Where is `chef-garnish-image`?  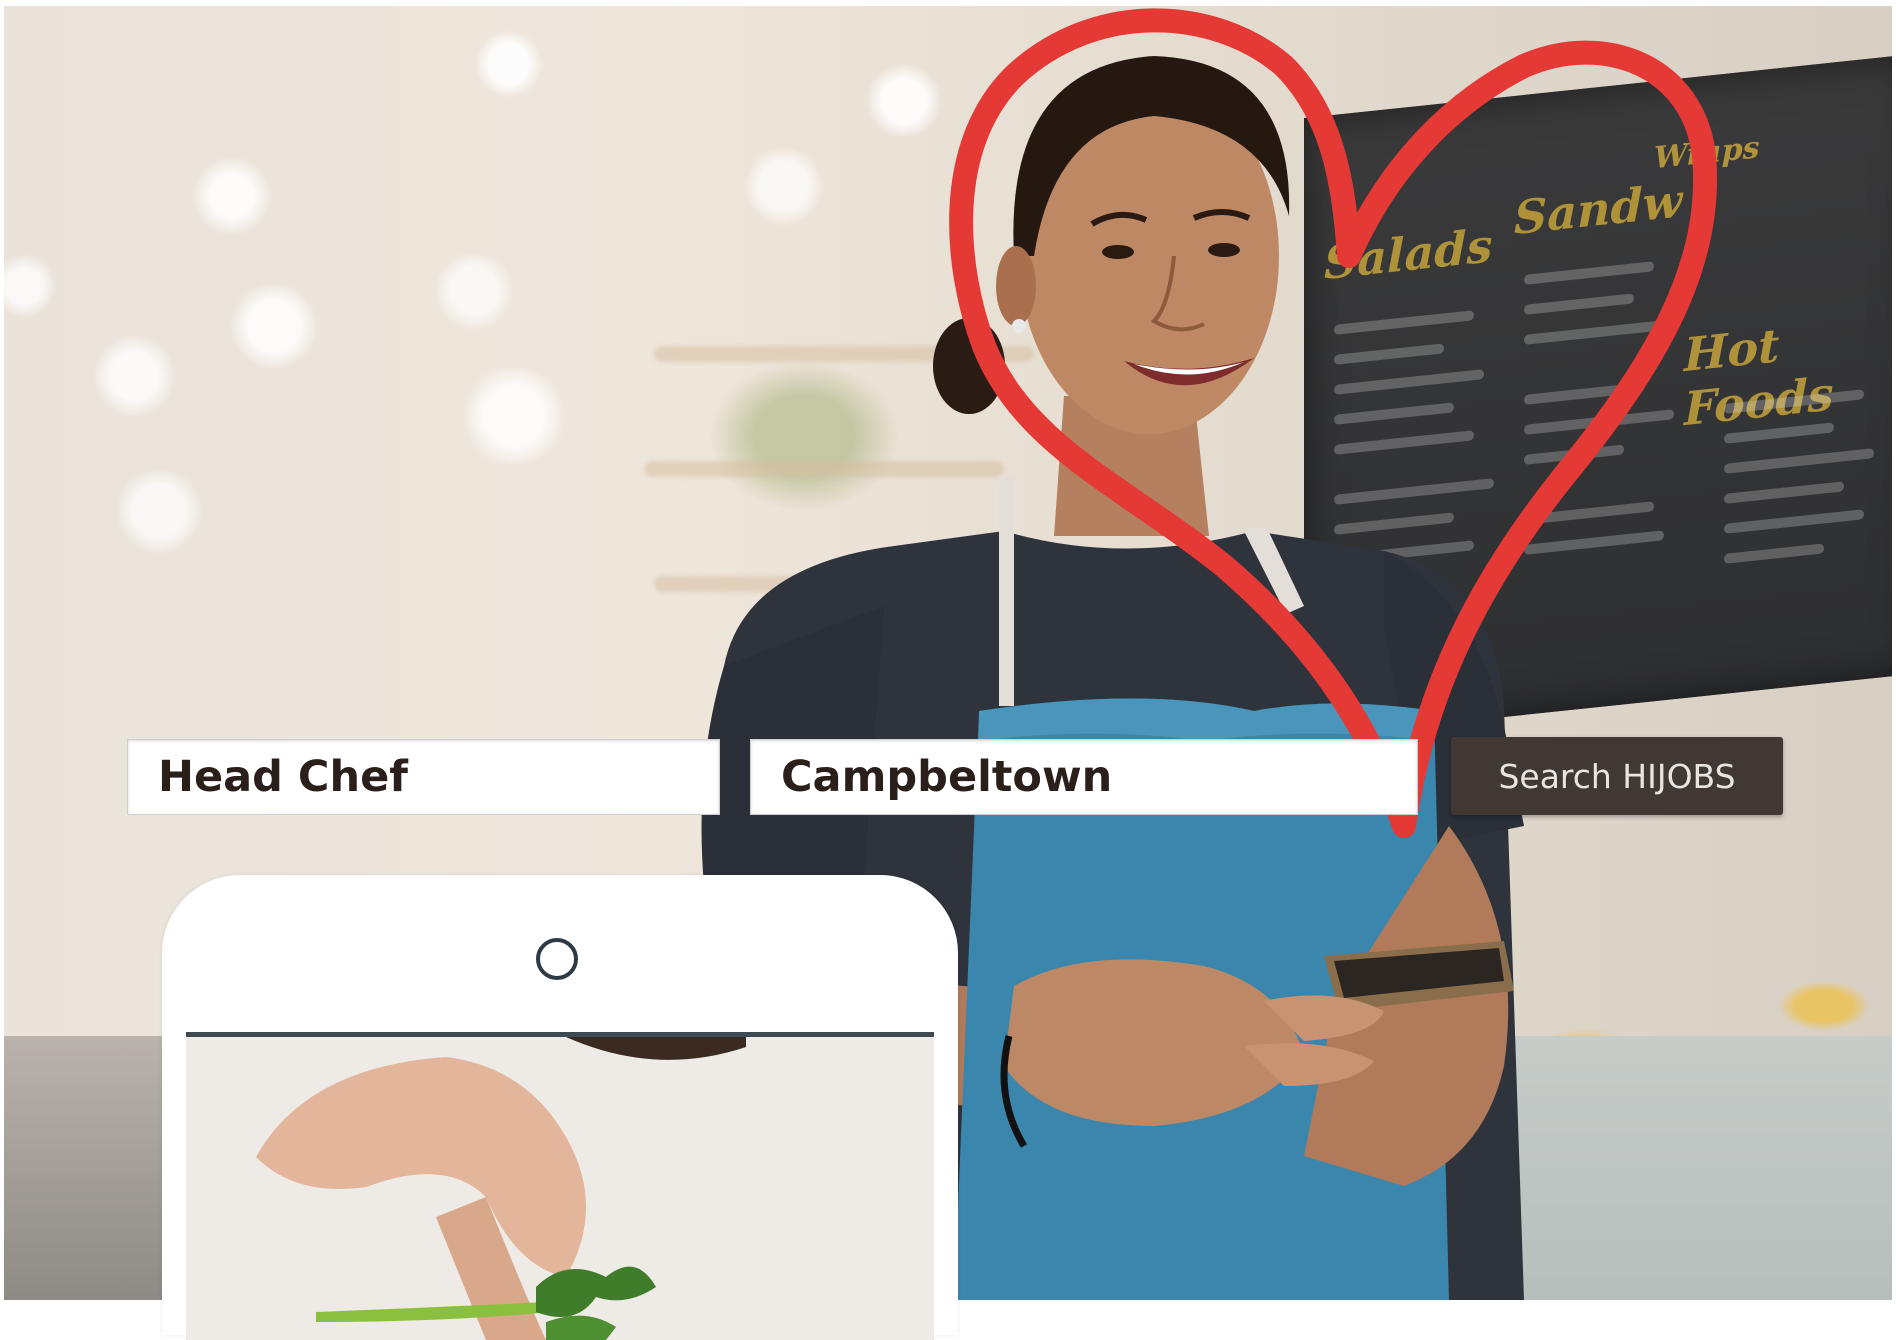
chef-garnish-image is located at coordinates (560, 1188).